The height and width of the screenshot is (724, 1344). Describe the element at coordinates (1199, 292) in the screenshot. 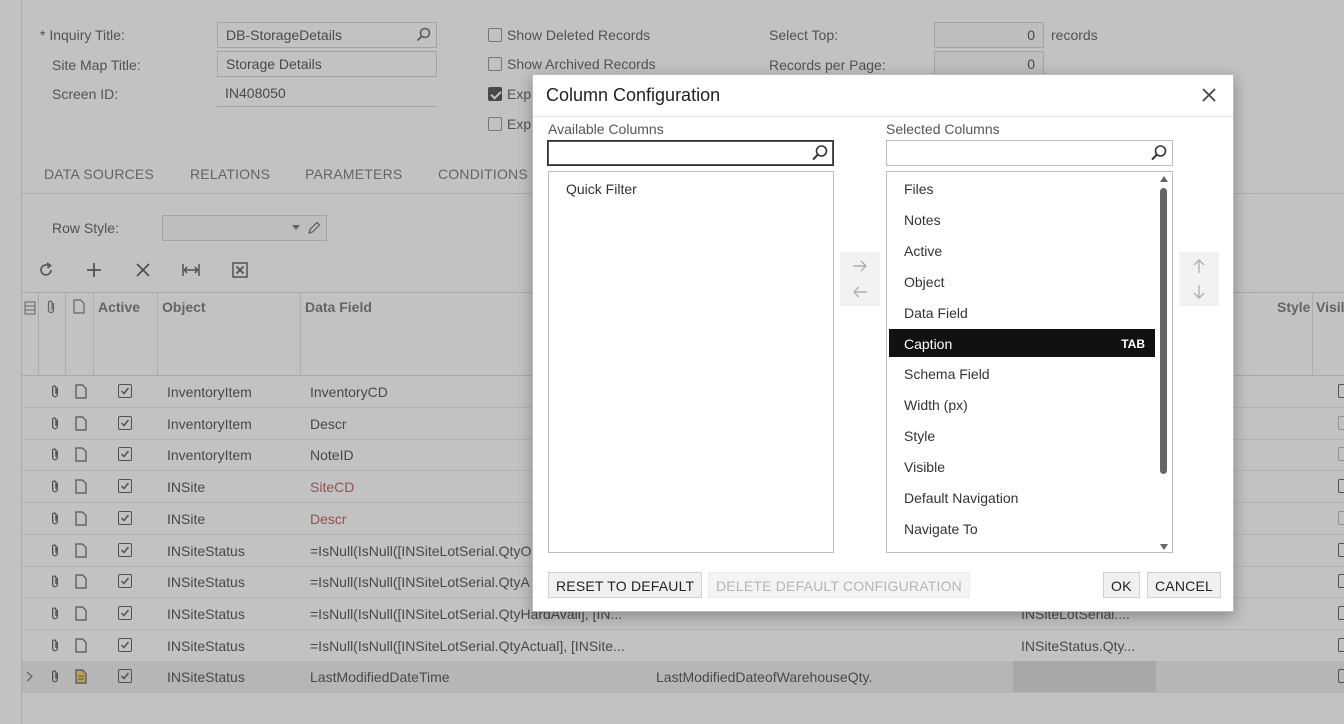

I see `arrow-down-icon` at that location.